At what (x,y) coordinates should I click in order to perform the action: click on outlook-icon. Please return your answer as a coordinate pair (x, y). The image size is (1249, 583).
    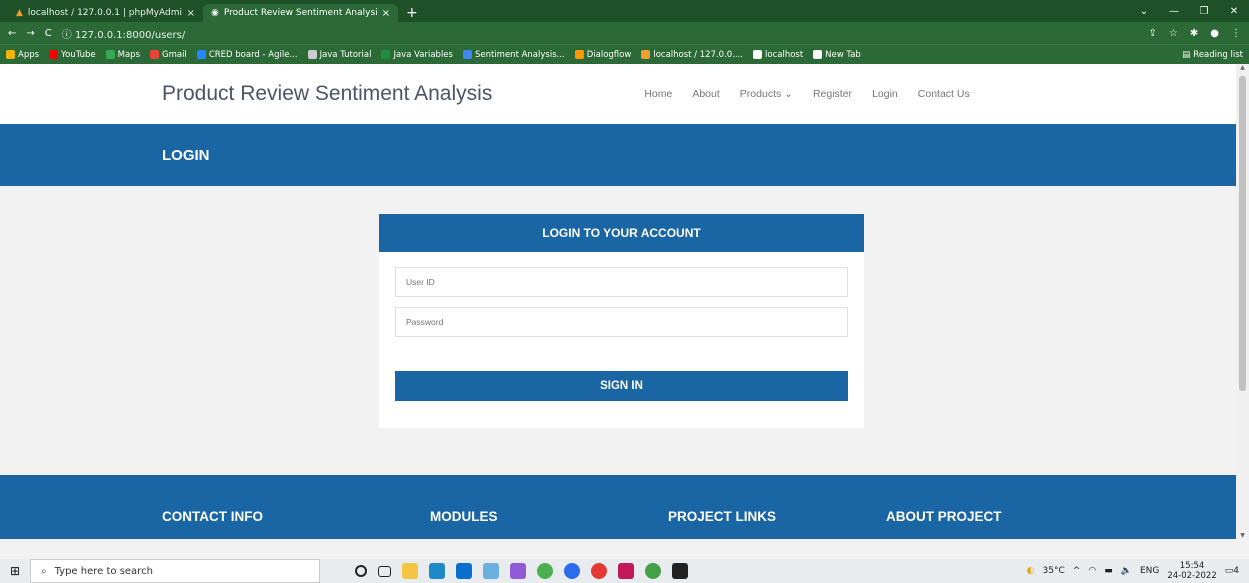
    Looking at the image, I should click on (464, 571).